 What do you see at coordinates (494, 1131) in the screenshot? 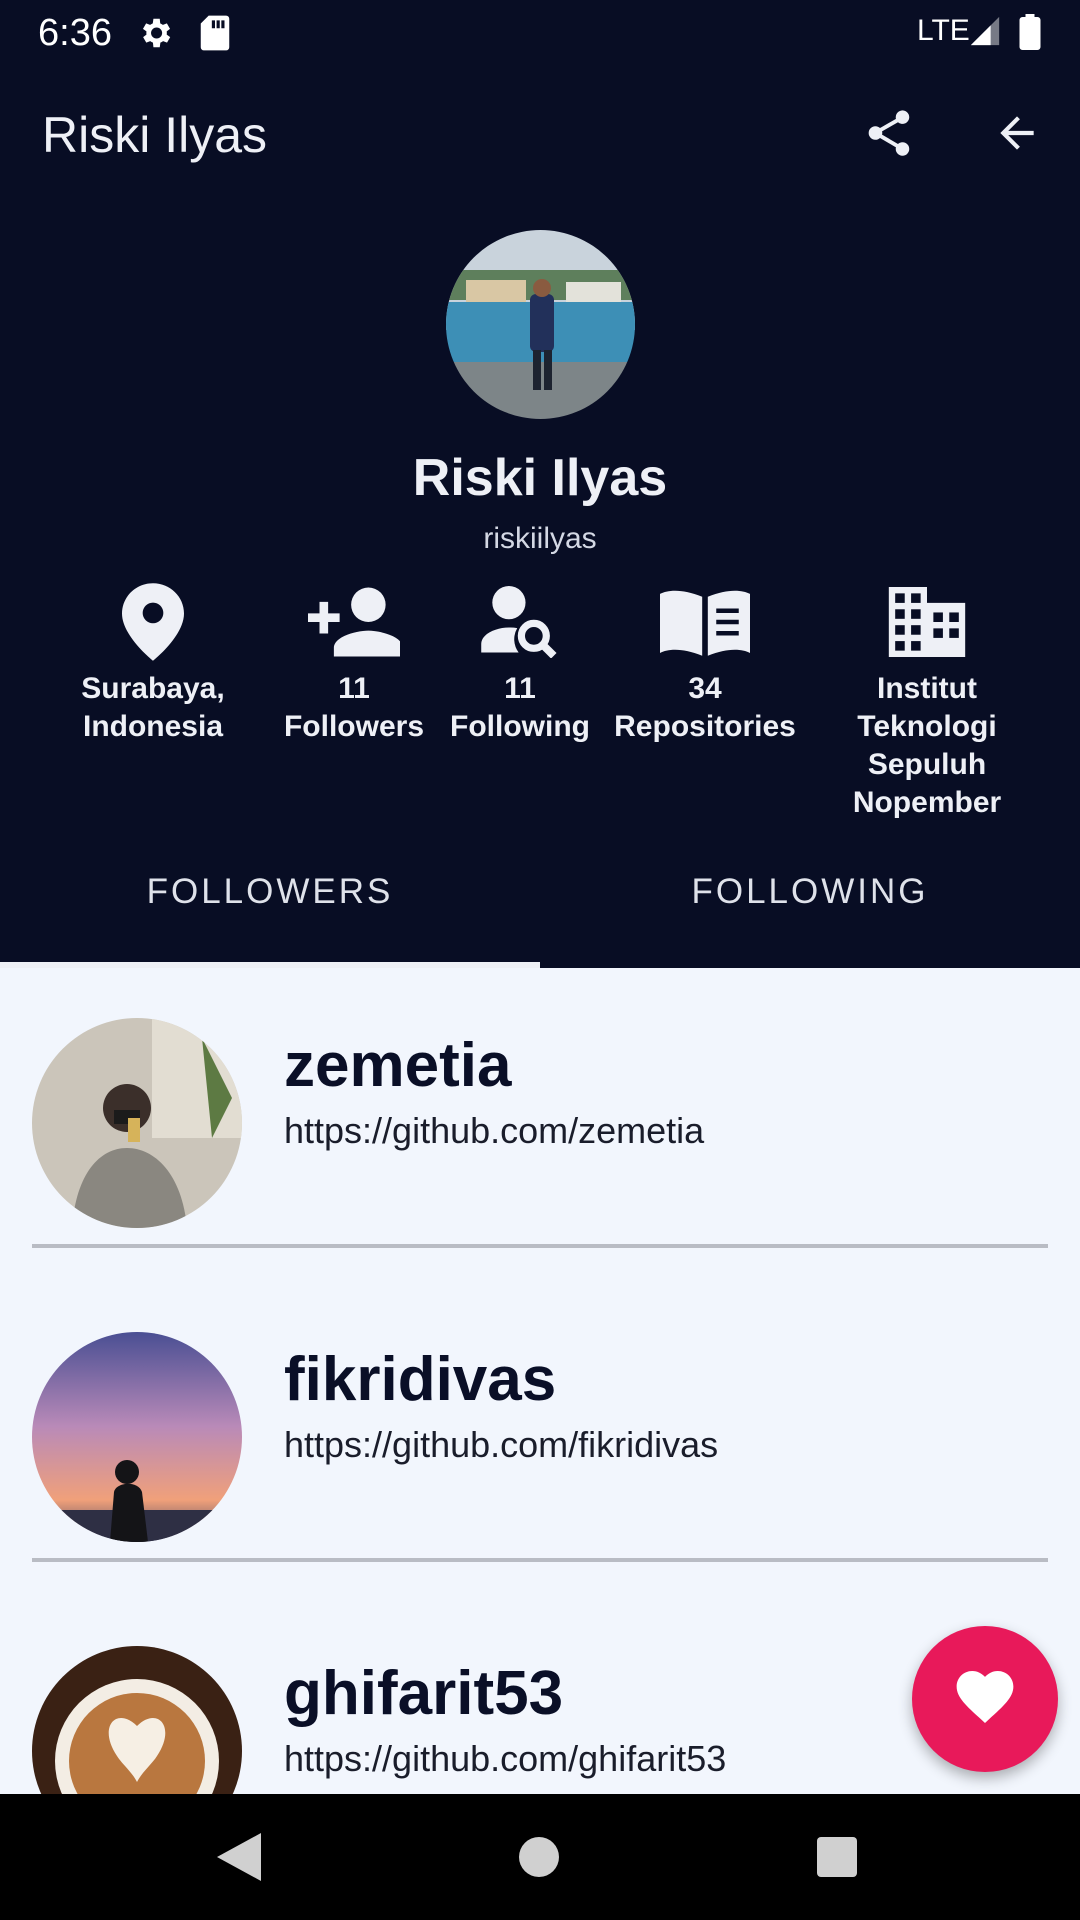
I see `user-url: https://github.com/zemetia` at bounding box center [494, 1131].